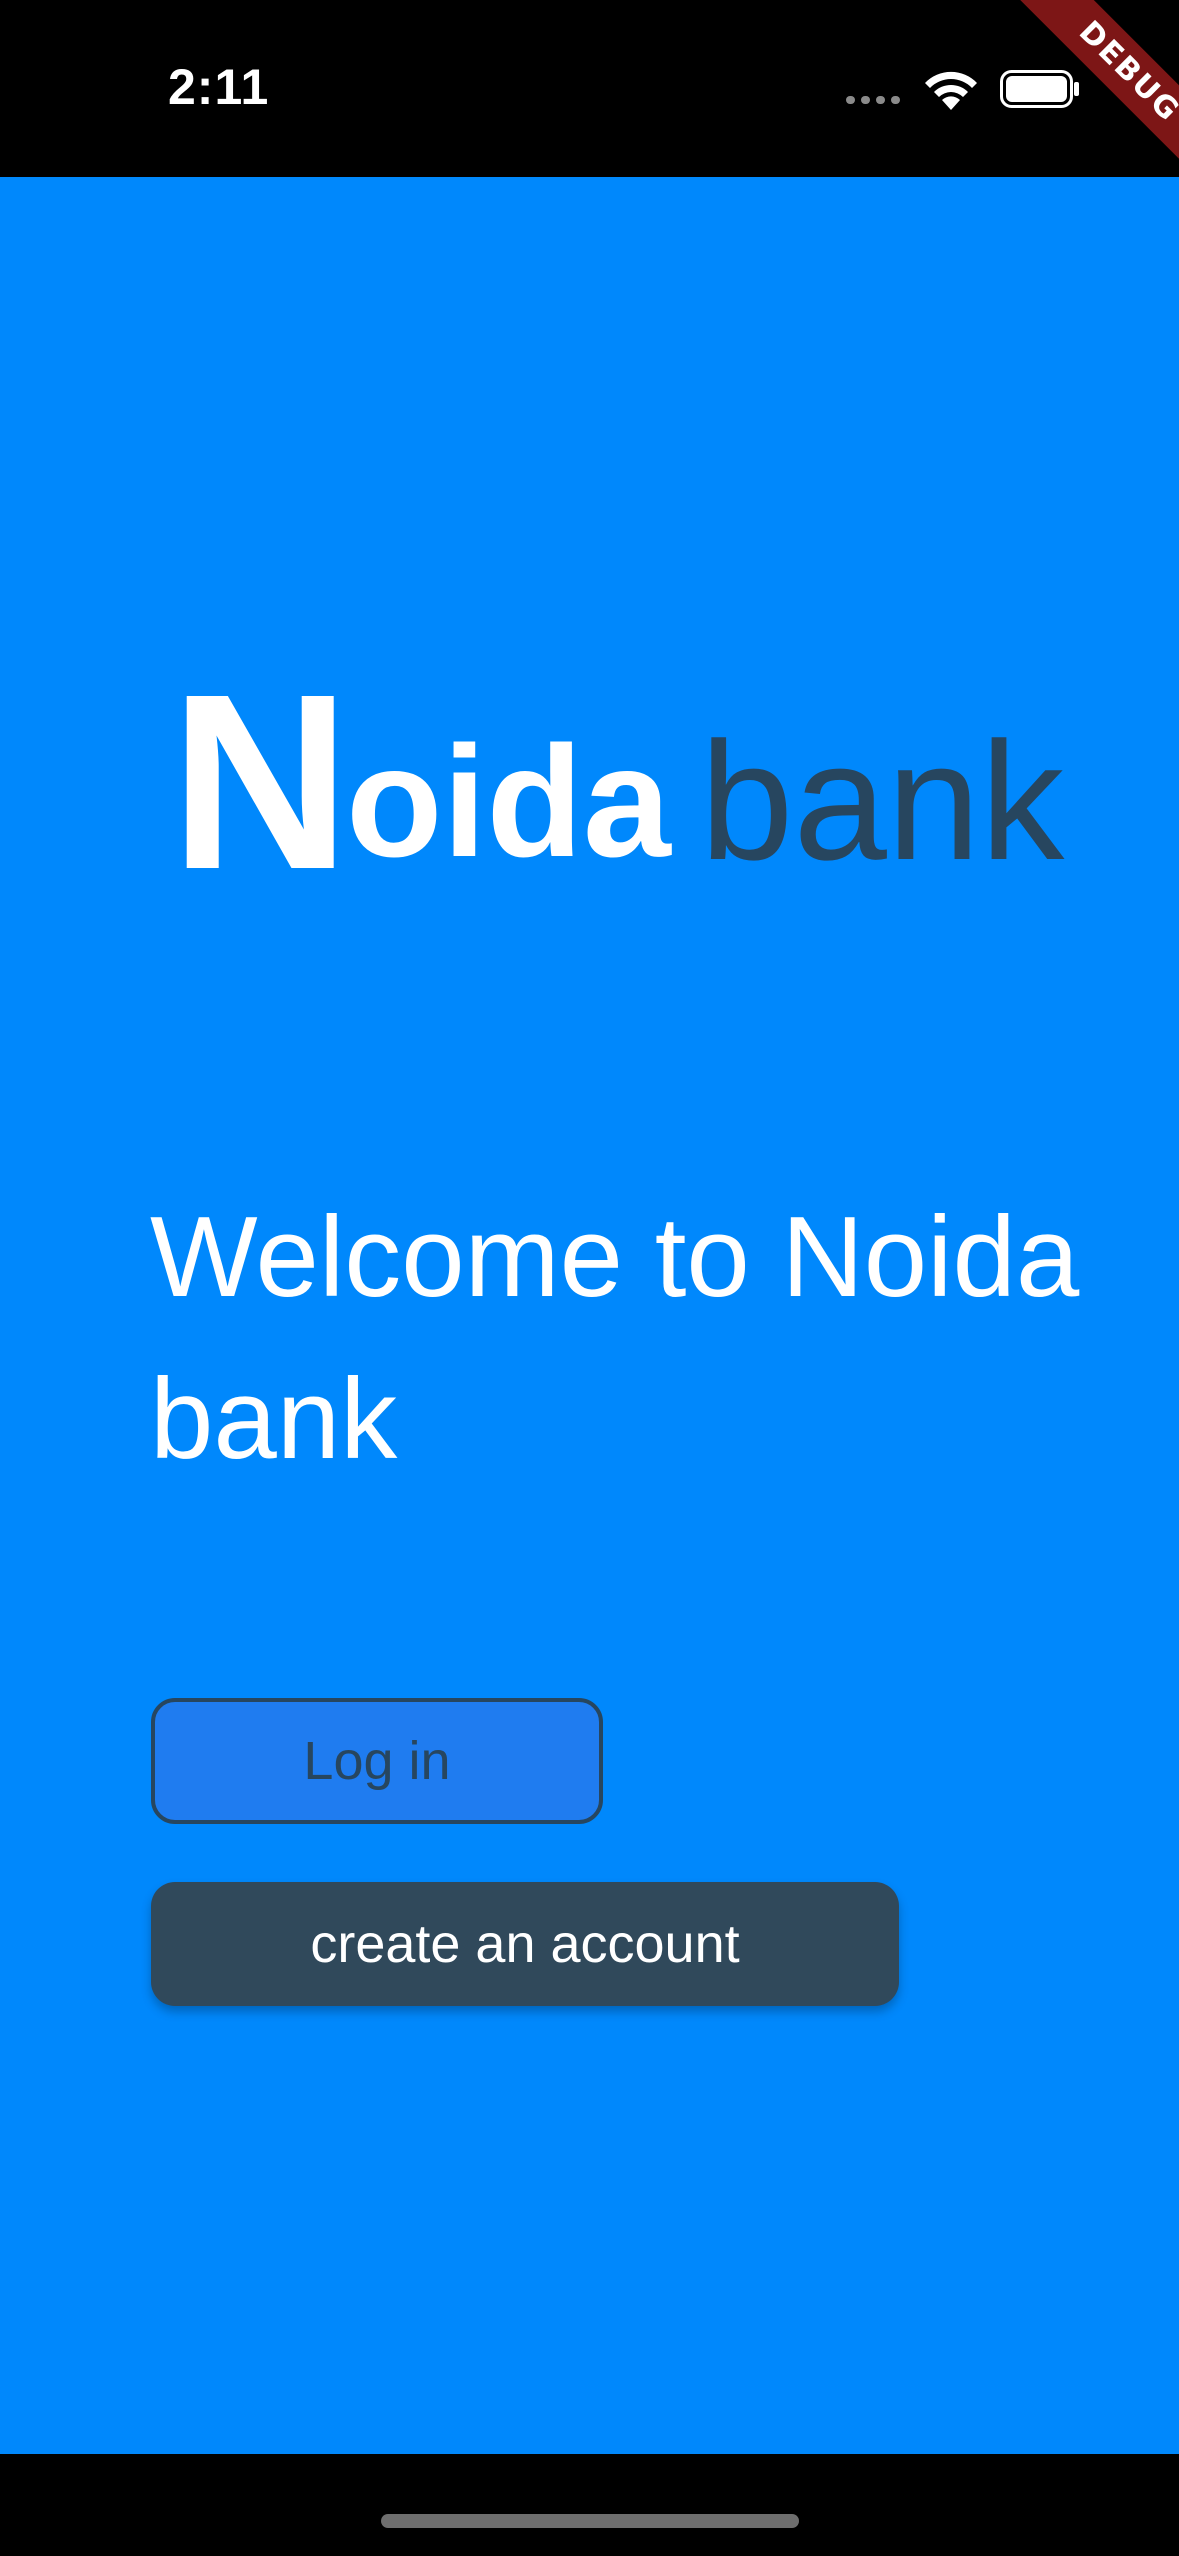  I want to click on status-bar: 2:11, so click(589, 88).